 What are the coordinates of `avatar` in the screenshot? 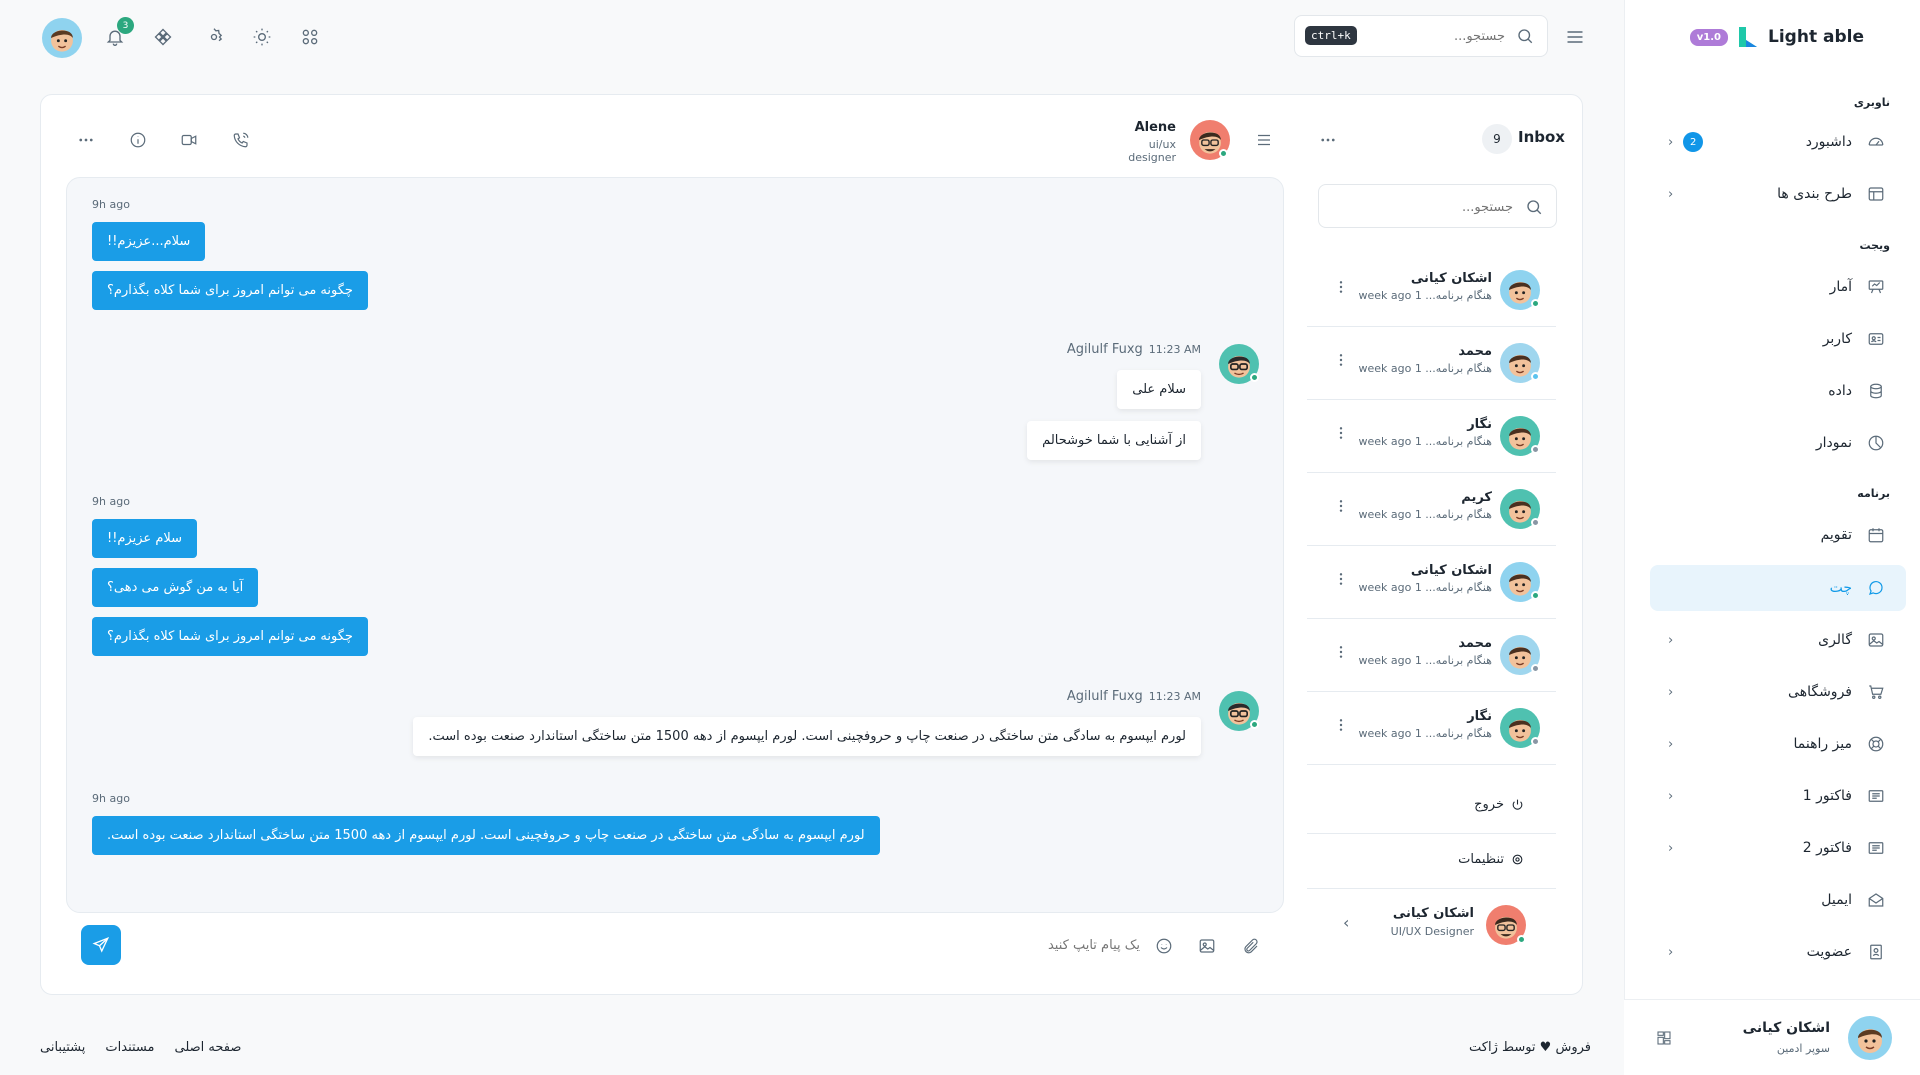 It's located at (1870, 1038).